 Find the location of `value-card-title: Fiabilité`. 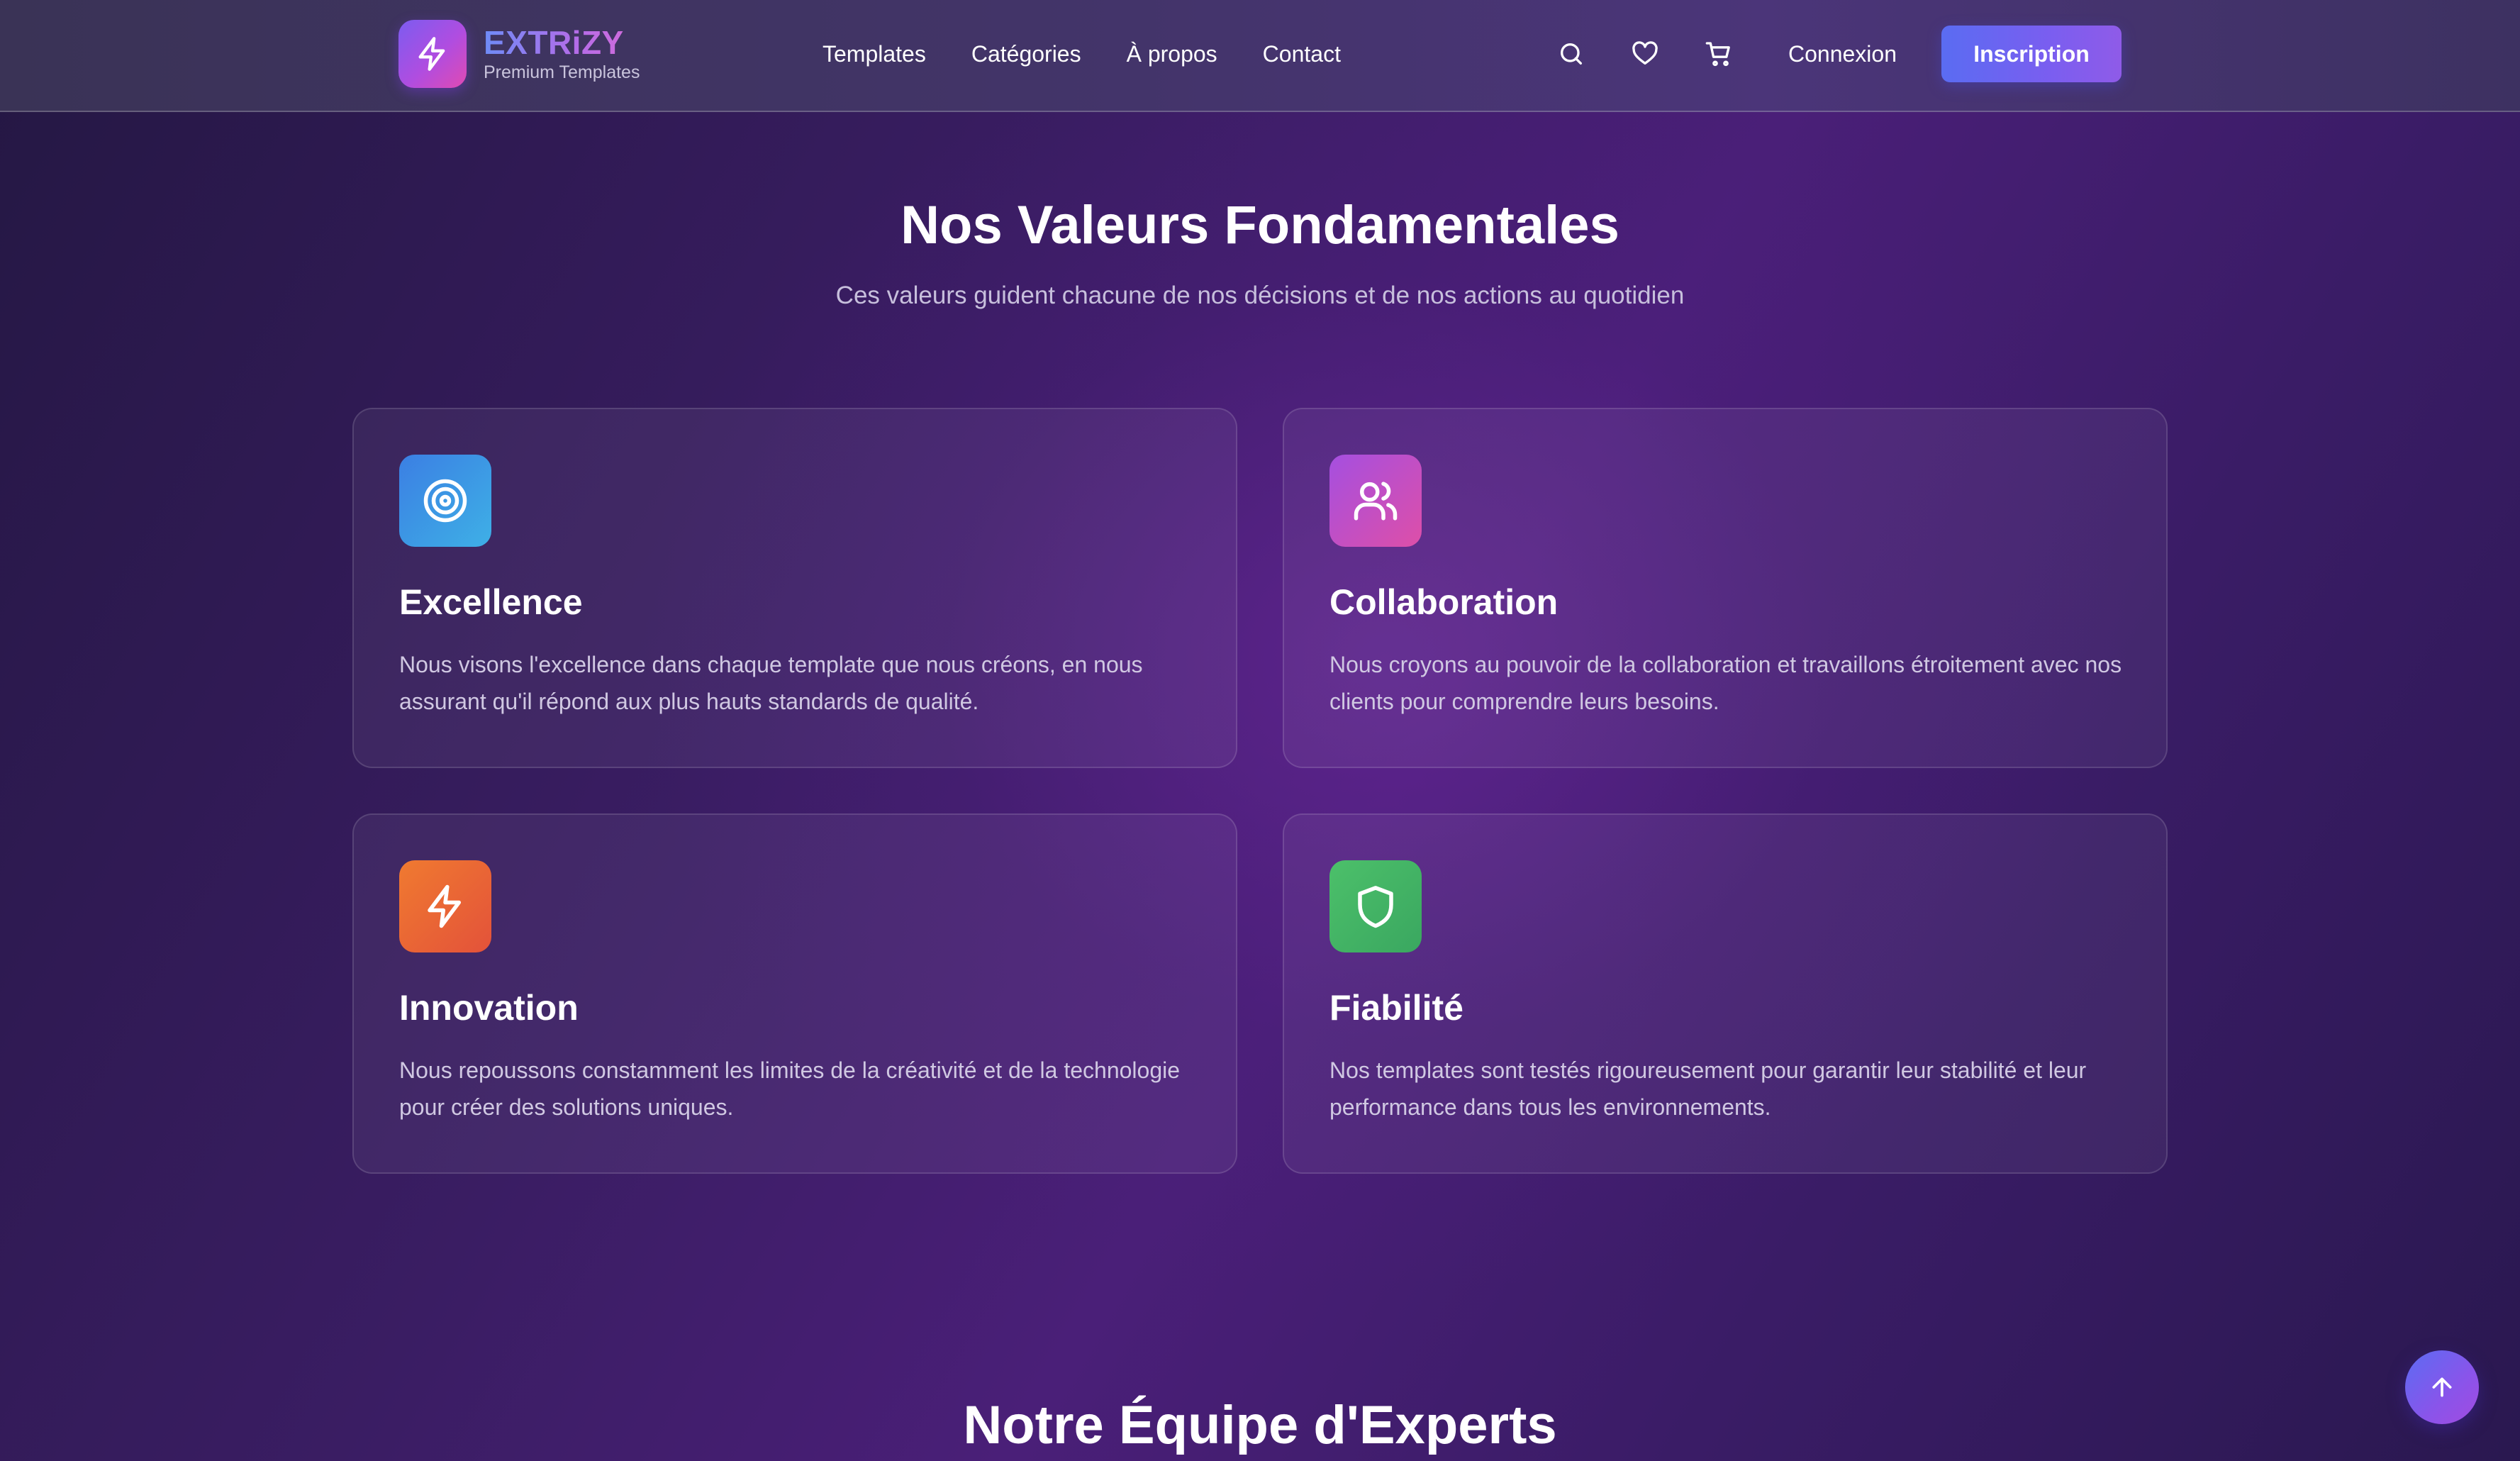

value-card-title: Fiabilité is located at coordinates (1396, 1008).